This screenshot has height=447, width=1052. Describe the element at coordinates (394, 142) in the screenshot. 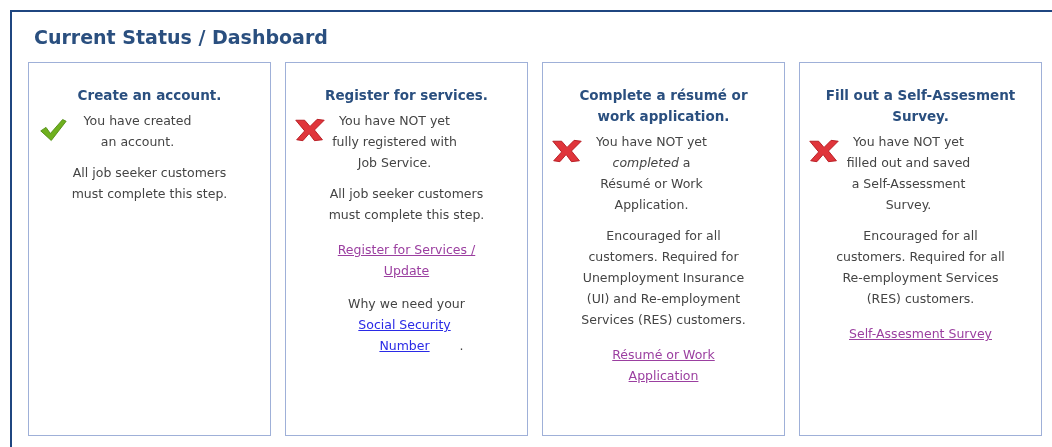

I see `status-text: You have NOT yet fully registered with Job Service.` at that location.